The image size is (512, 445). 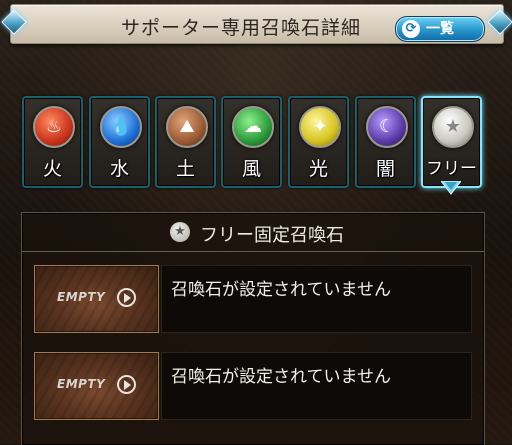 What do you see at coordinates (185, 169) in the screenshot?
I see `tab-label: 土` at bounding box center [185, 169].